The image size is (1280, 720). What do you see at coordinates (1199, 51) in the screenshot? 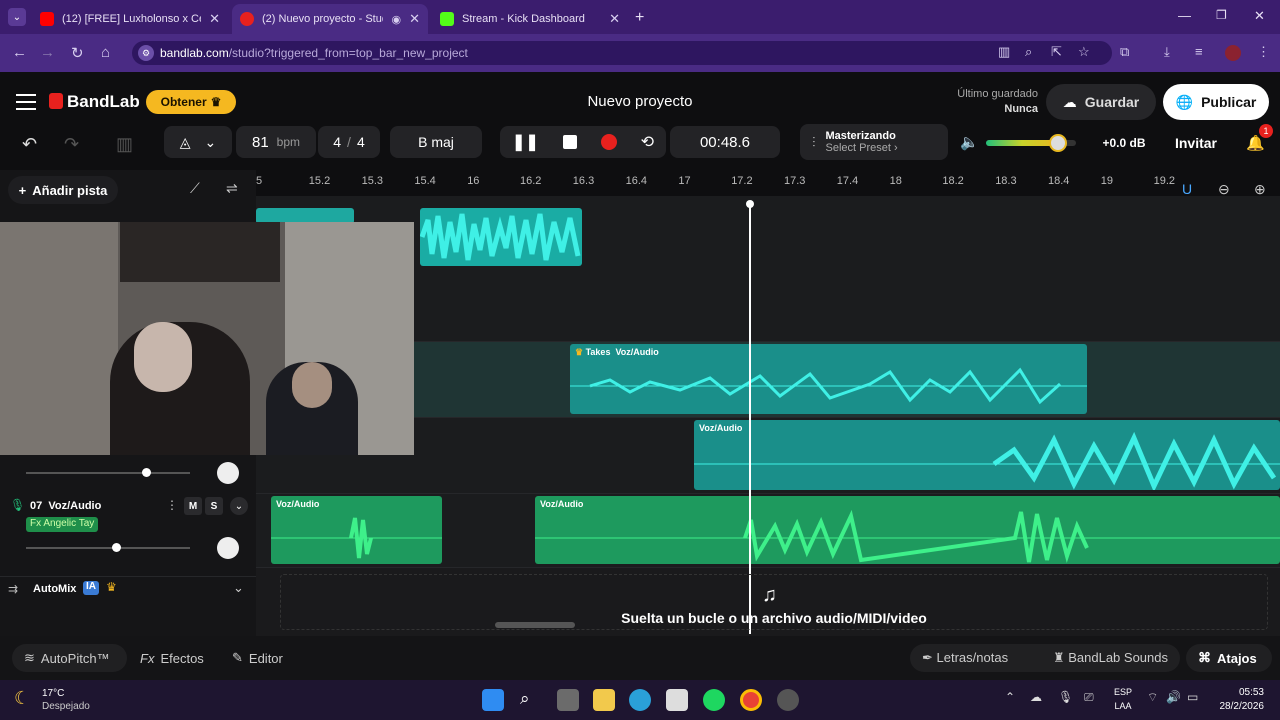
I see `media-controls-icon: ≡` at bounding box center [1199, 51].